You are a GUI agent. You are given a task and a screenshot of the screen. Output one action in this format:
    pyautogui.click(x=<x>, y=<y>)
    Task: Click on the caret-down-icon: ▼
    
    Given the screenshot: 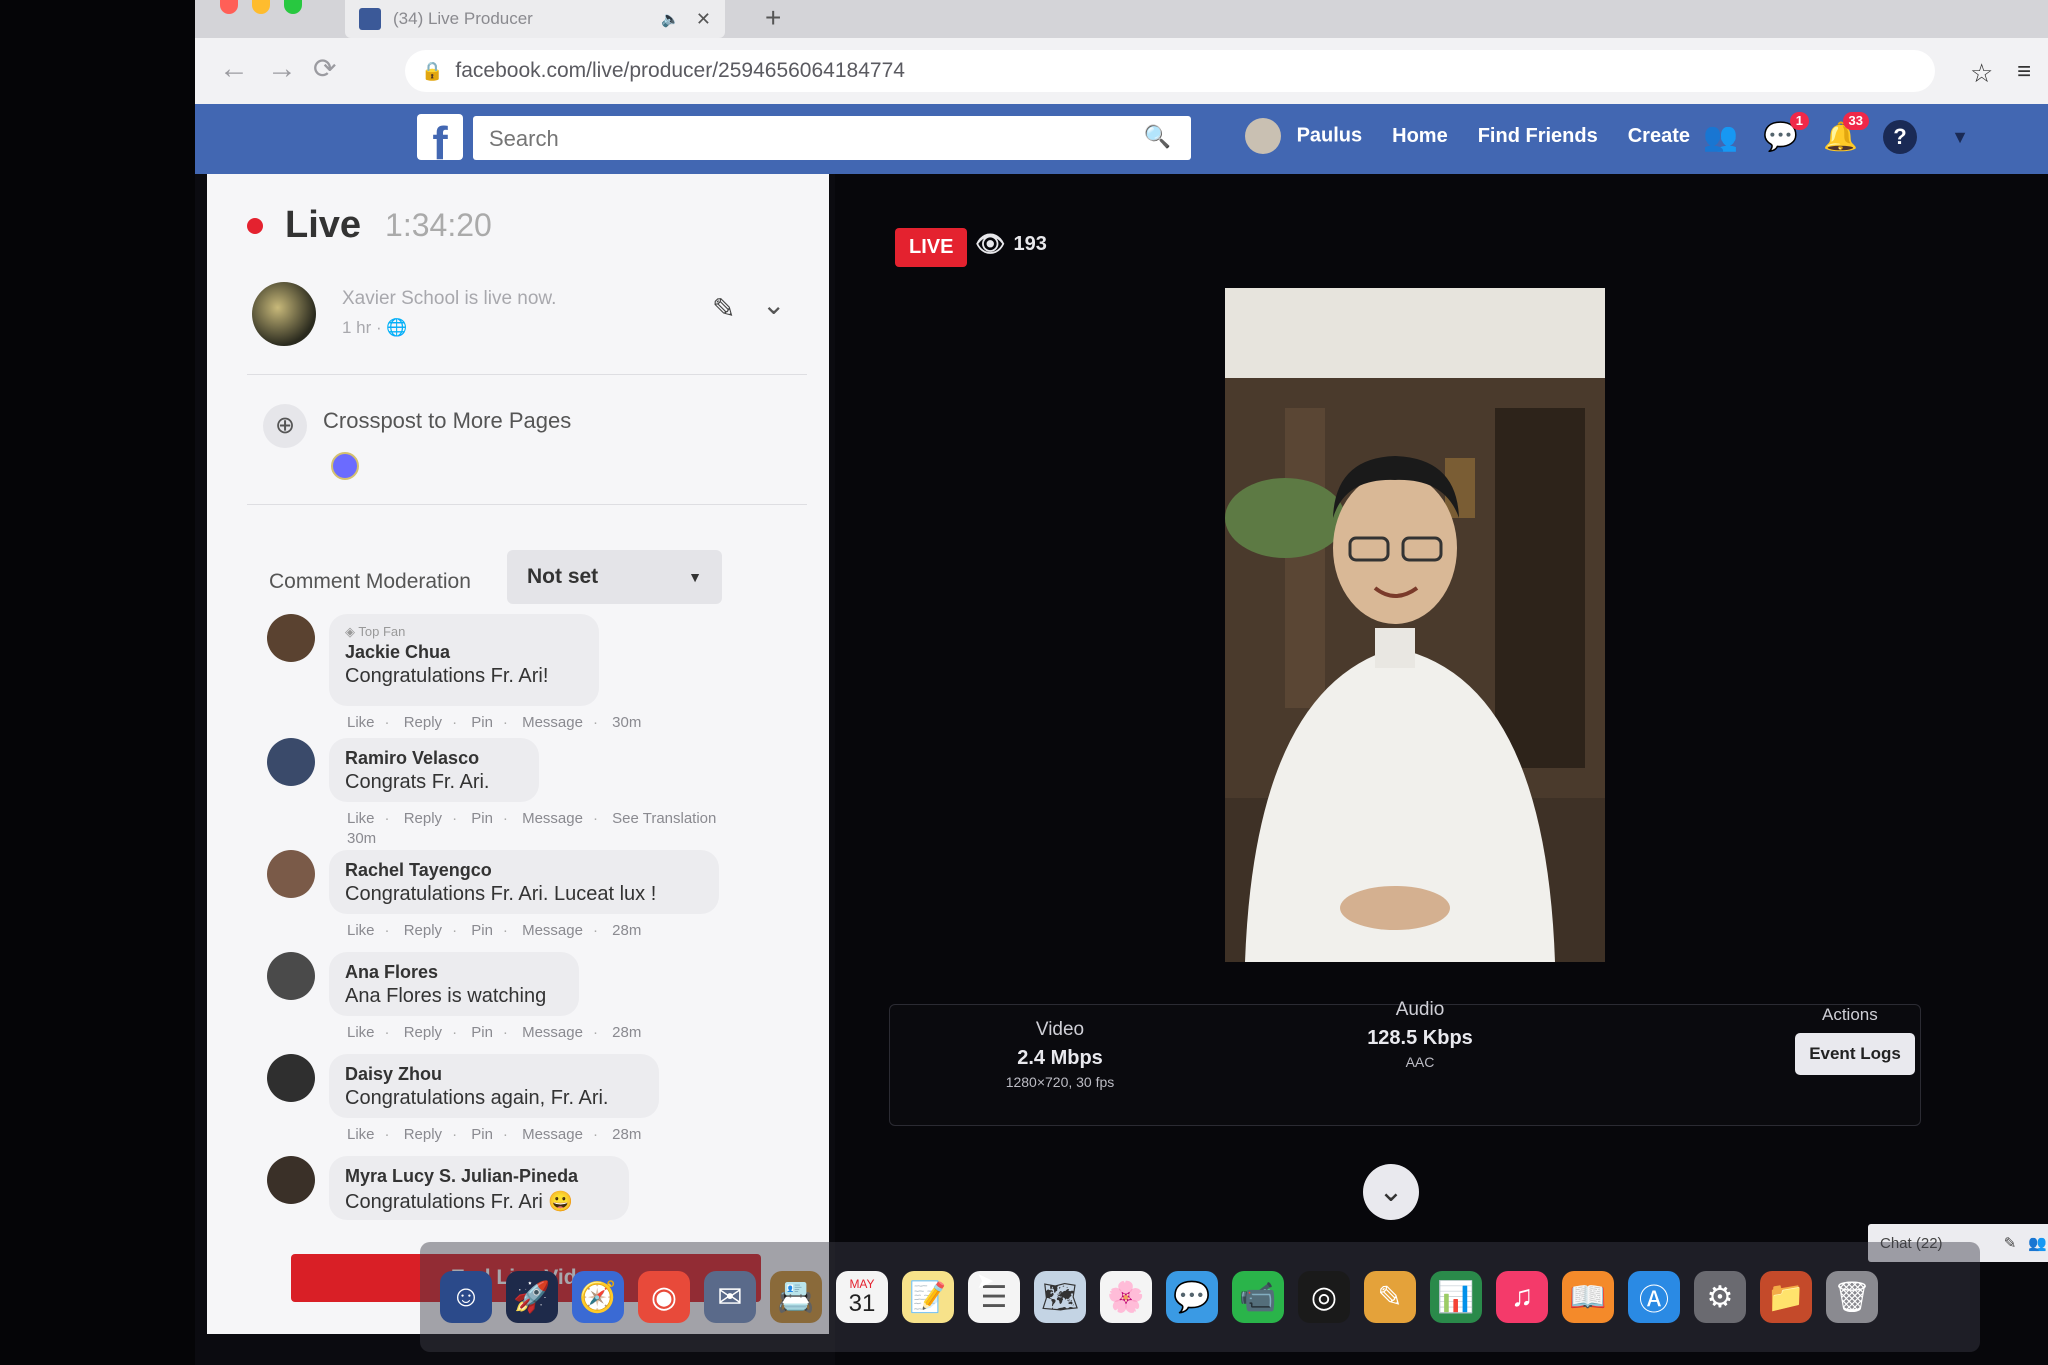 What is the action you would take?
    pyautogui.click(x=695, y=577)
    